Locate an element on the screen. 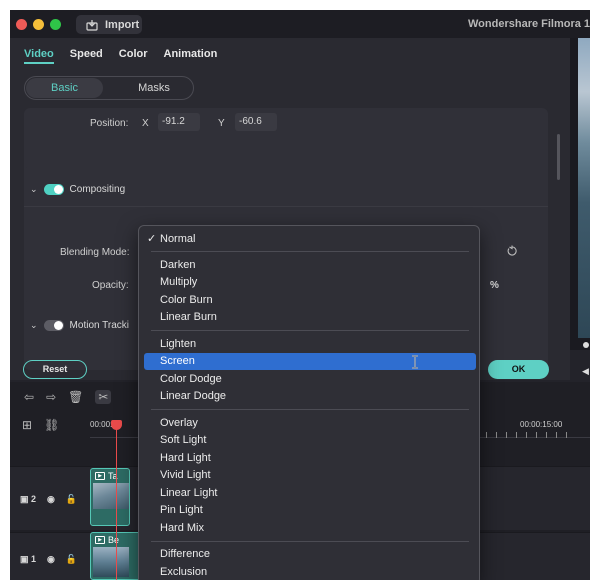 This screenshot has height=580, width=590. position-y-field: -60.6 is located at coordinates (256, 122).